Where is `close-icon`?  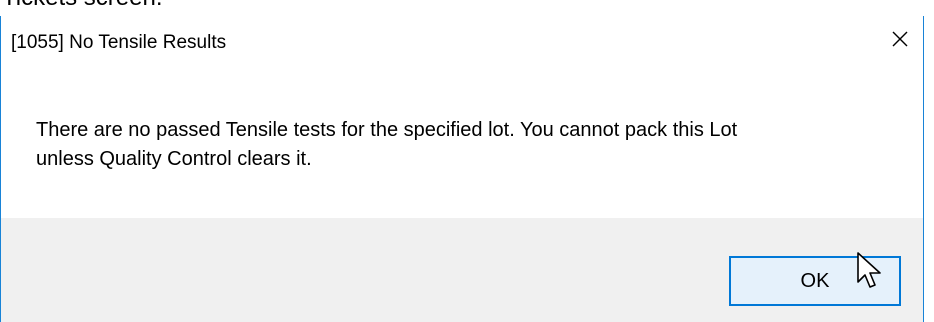 close-icon is located at coordinates (900, 39).